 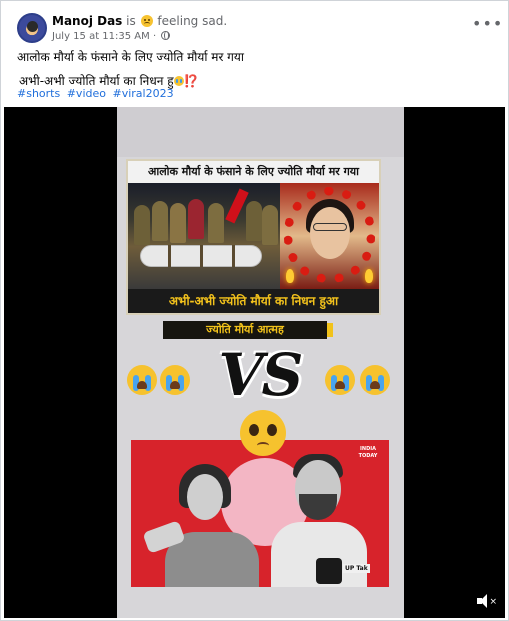 I want to click on video-top-area, so click(x=260, y=132).